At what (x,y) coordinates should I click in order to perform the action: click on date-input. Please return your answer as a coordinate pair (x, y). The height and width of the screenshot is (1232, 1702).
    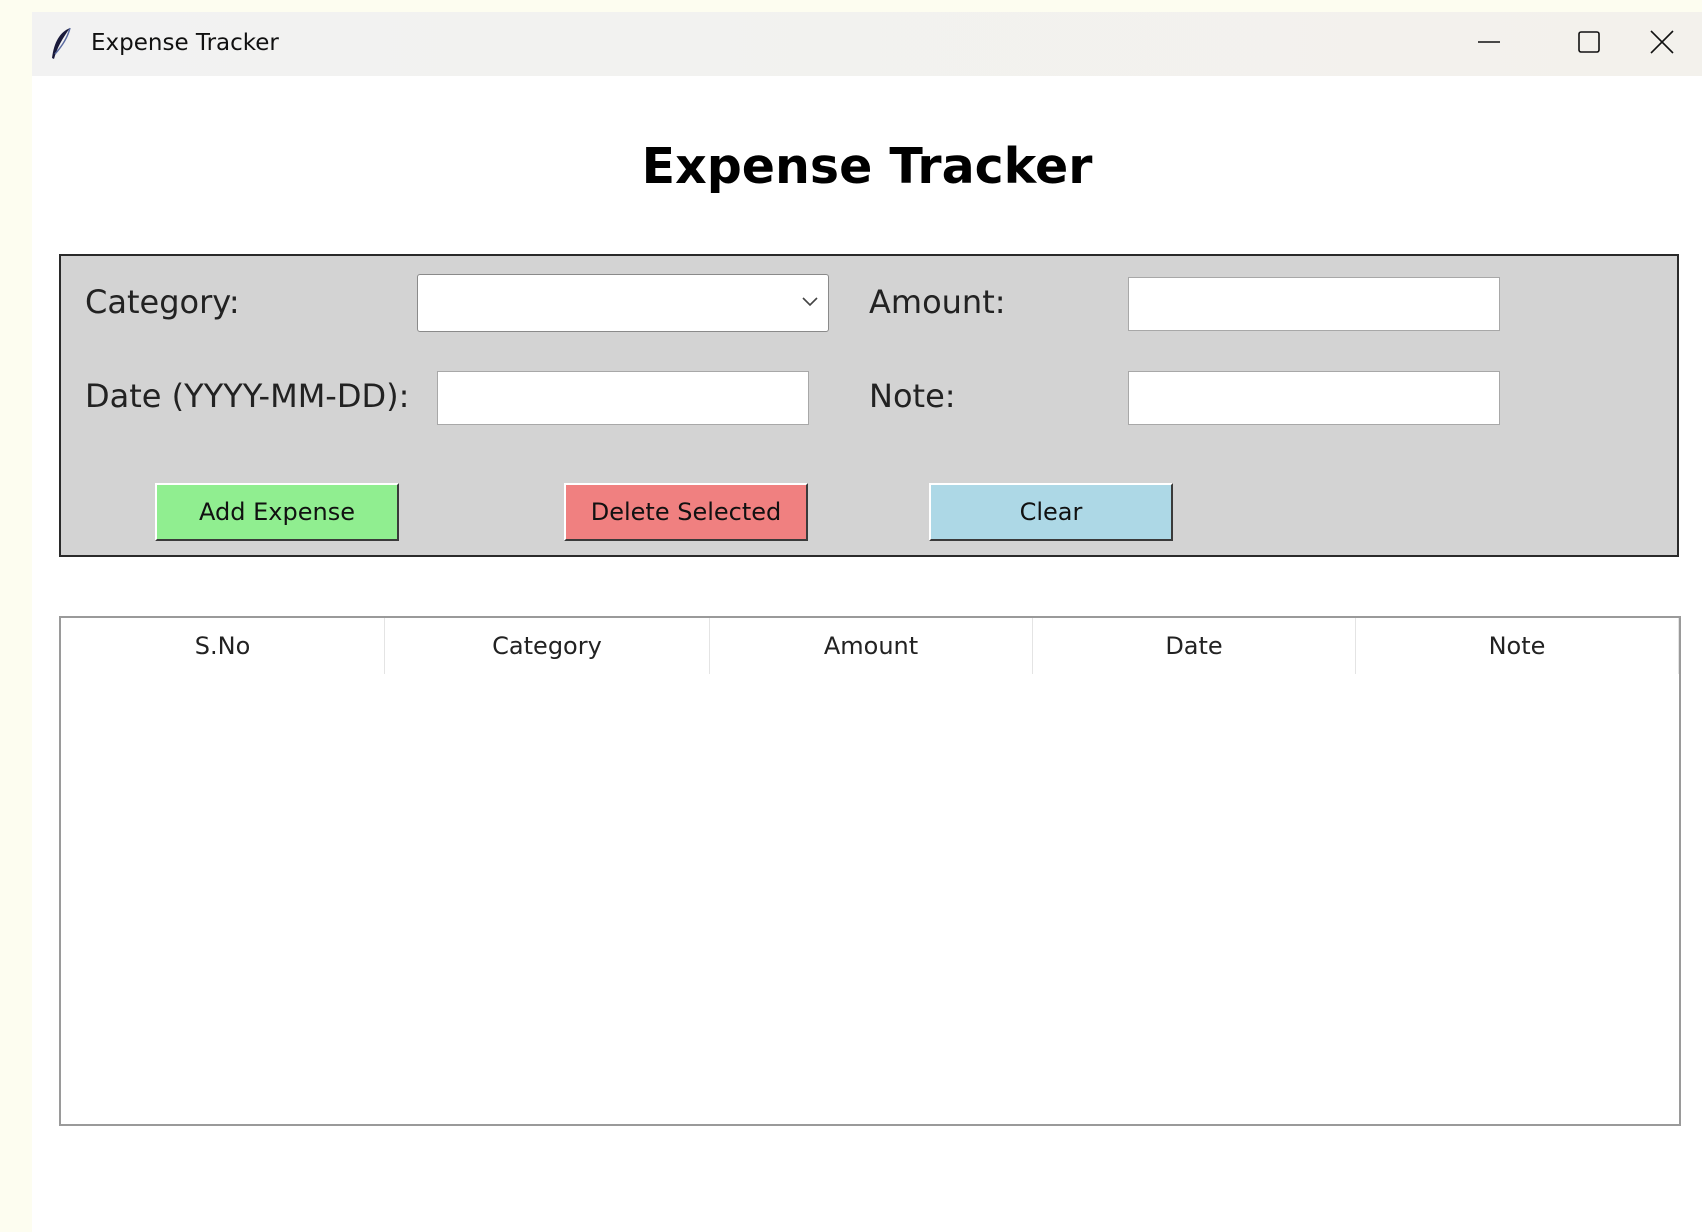
    Looking at the image, I should click on (623, 398).